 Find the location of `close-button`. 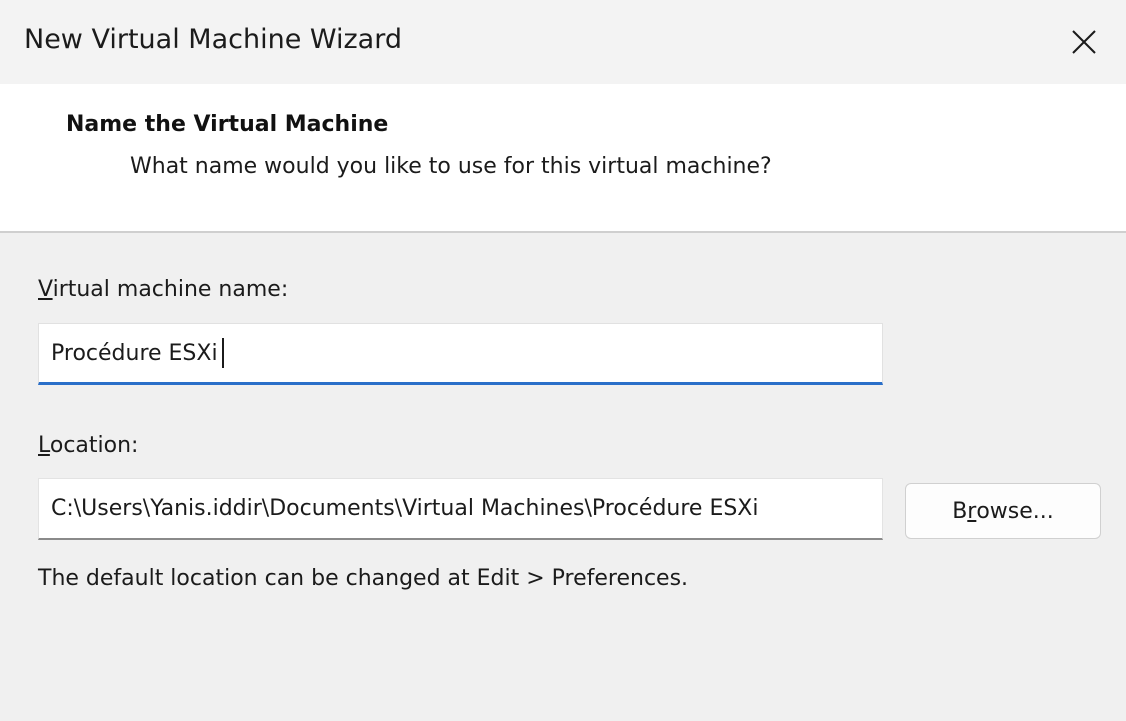

close-button is located at coordinates (1084, 42).